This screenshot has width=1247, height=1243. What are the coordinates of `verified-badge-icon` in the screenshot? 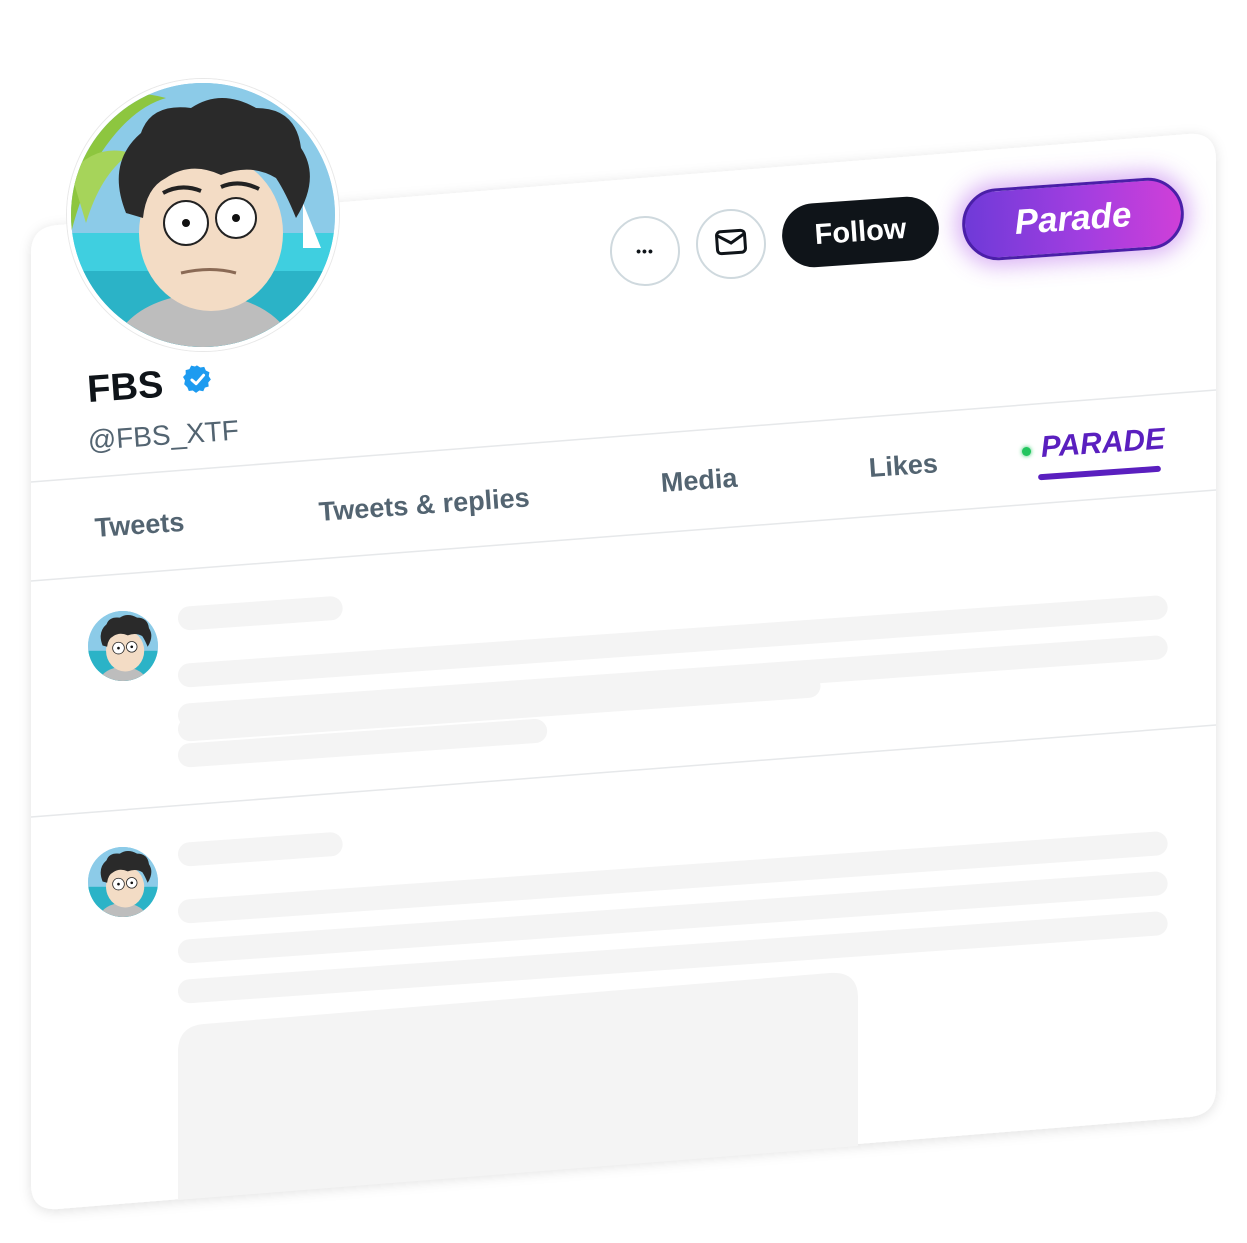 It's located at (197, 384).